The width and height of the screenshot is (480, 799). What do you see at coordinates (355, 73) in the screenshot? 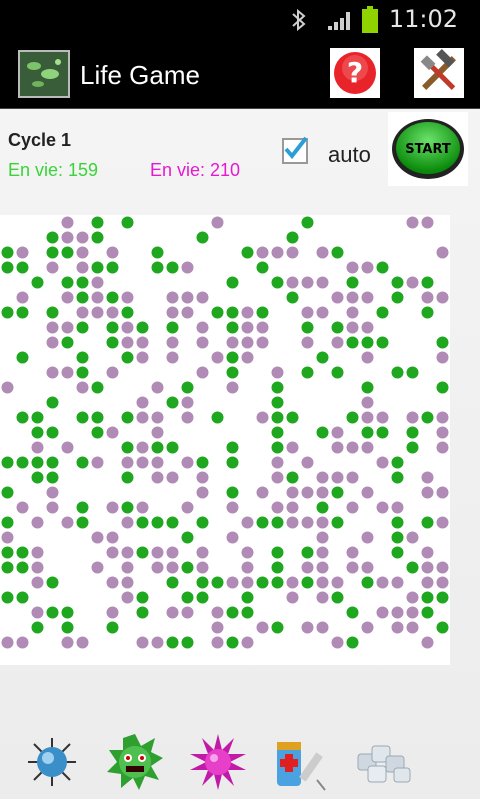
I see `help-button: ?` at bounding box center [355, 73].